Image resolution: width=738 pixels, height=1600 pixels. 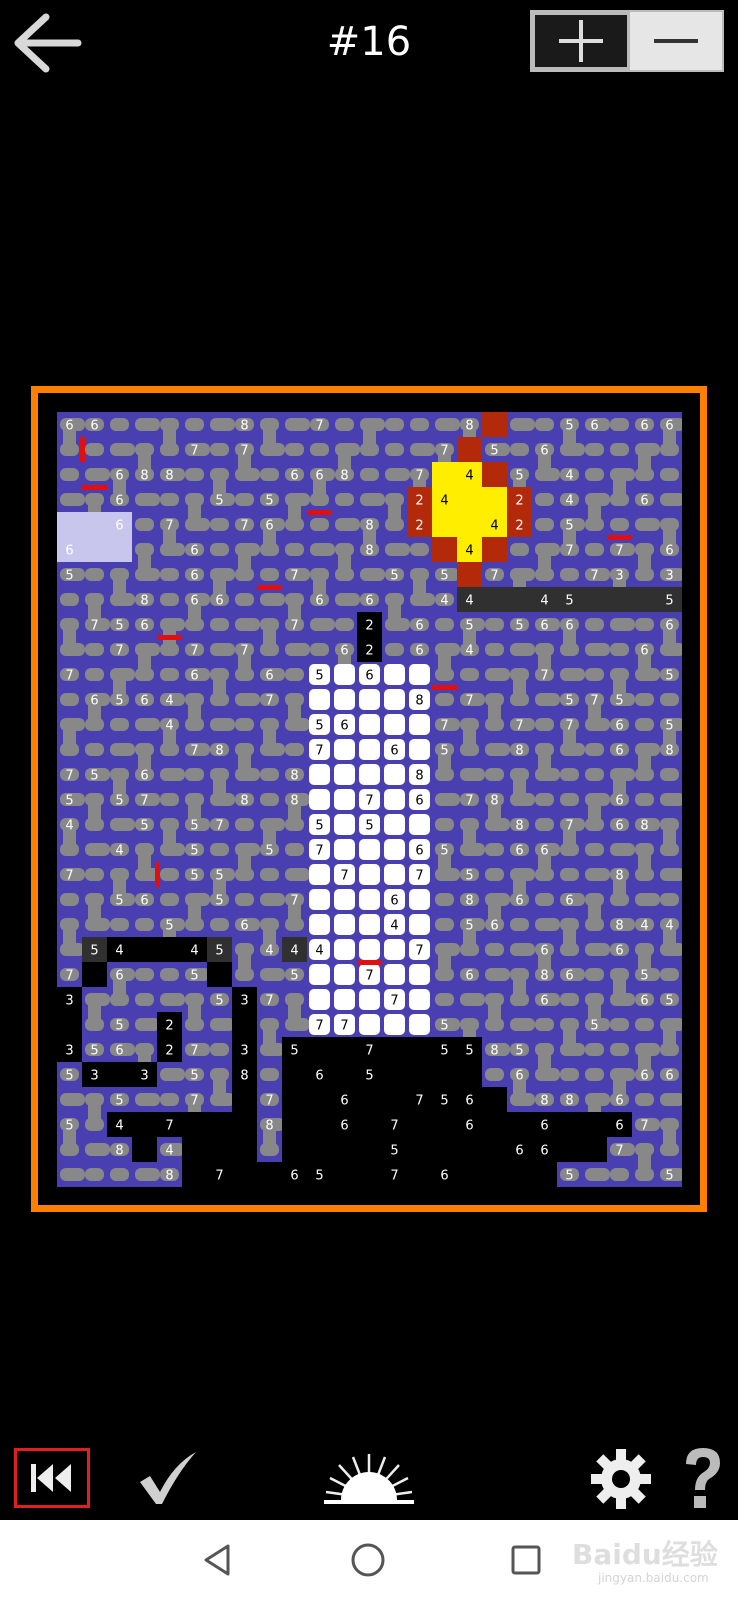 I want to click on rewind-button, so click(x=52, y=1478).